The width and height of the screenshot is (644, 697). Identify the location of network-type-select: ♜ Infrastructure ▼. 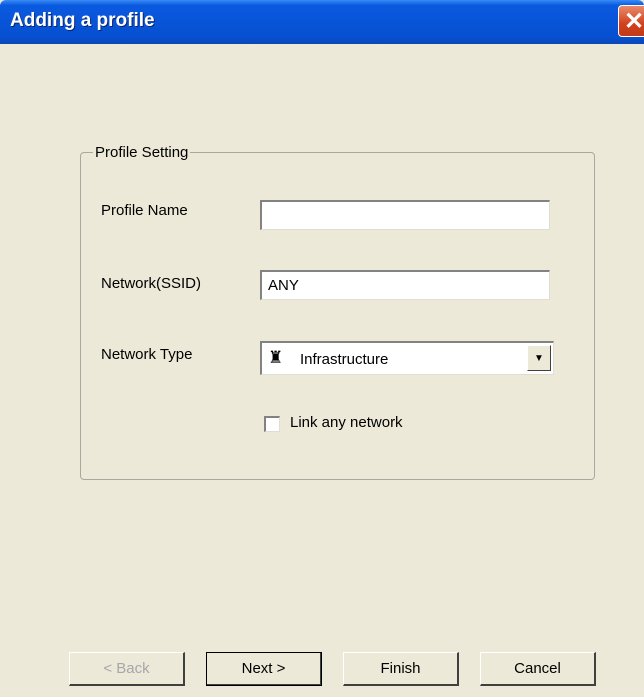
(407, 358).